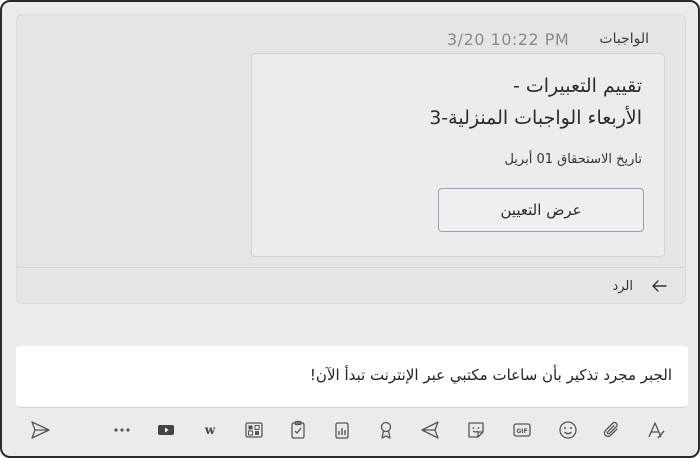 This screenshot has width=700, height=458. I want to click on message-header: 3/20 10:22 PM الواجبات, so click(351, 40).